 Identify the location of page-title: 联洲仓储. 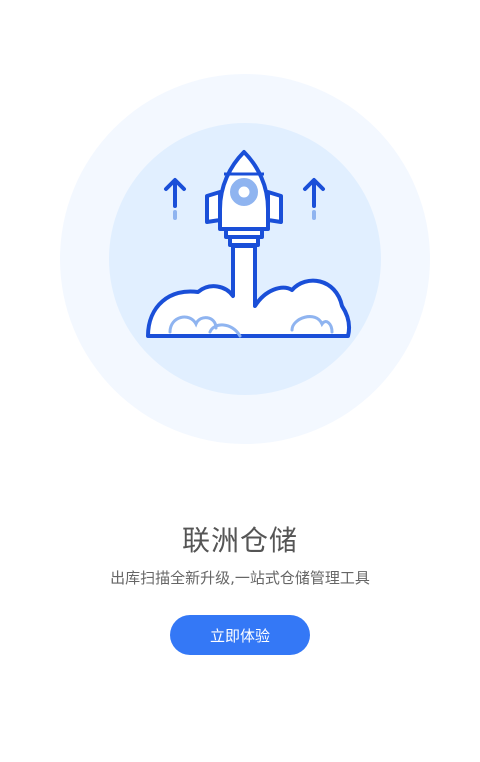
(239, 540).